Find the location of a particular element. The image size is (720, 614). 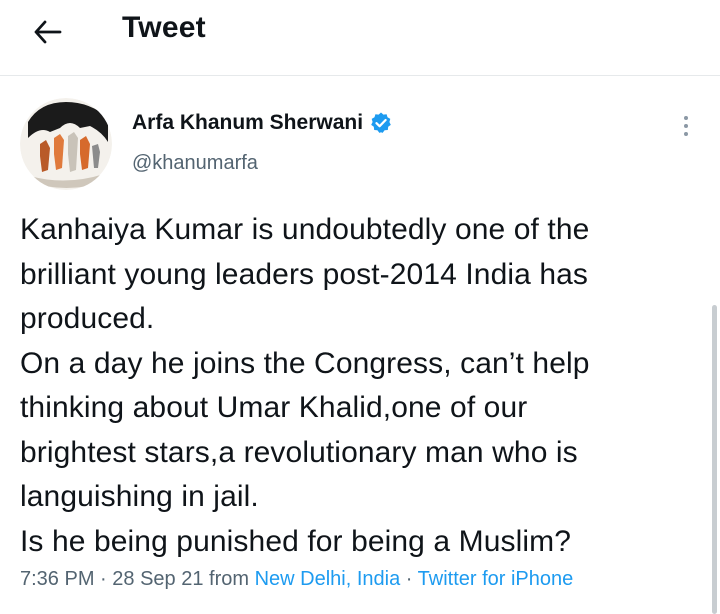

author-name-row: Arfa Khanum Sherwani is located at coordinates (262, 123).